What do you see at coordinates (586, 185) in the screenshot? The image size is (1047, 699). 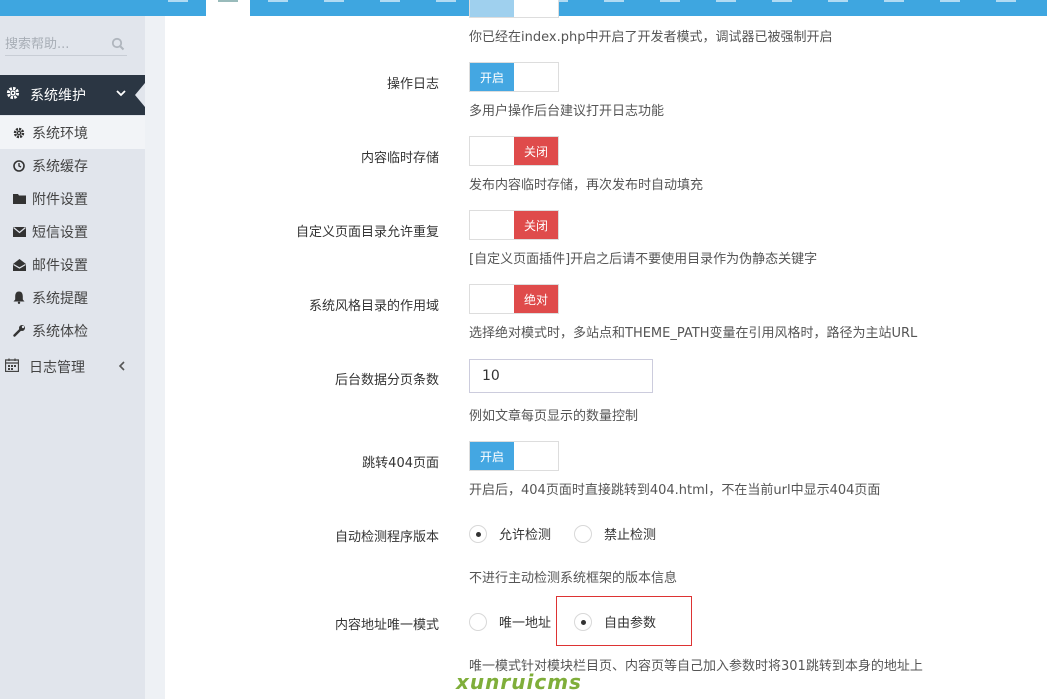 I see `tempstore-help: 发布内容临时存储，再次发布时自动填充` at bounding box center [586, 185].